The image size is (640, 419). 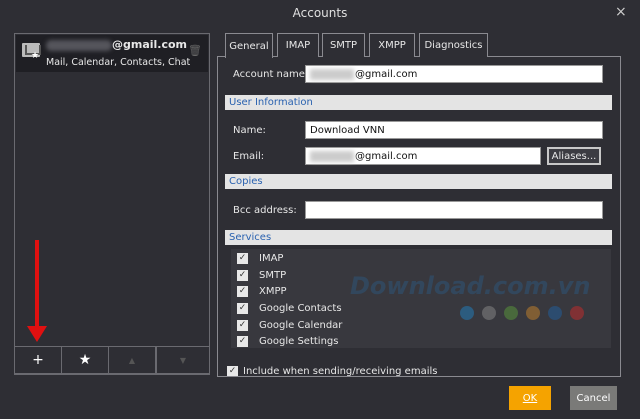 What do you see at coordinates (37, 284) in the screenshot?
I see `red-arrow-annotation` at bounding box center [37, 284].